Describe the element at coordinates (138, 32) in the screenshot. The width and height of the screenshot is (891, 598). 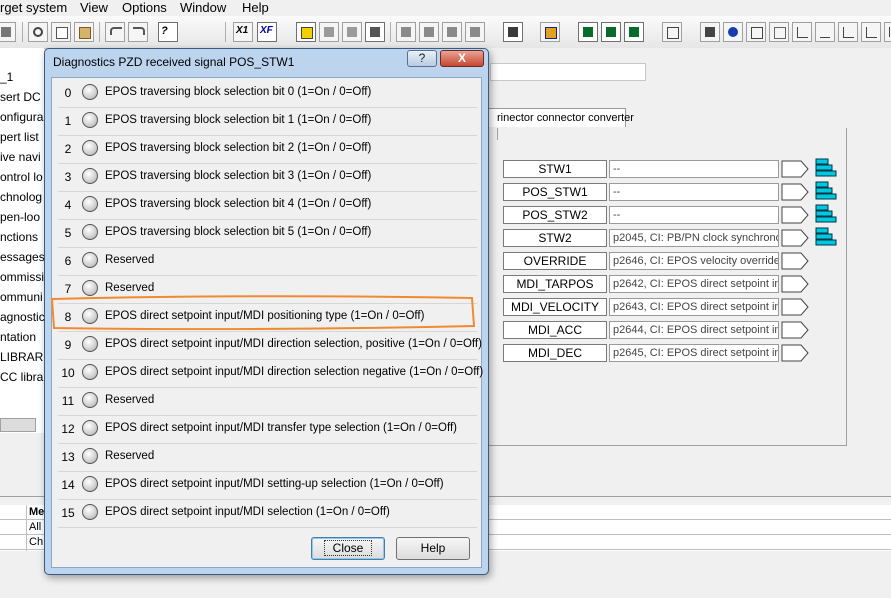
I see `redo-icon` at that location.